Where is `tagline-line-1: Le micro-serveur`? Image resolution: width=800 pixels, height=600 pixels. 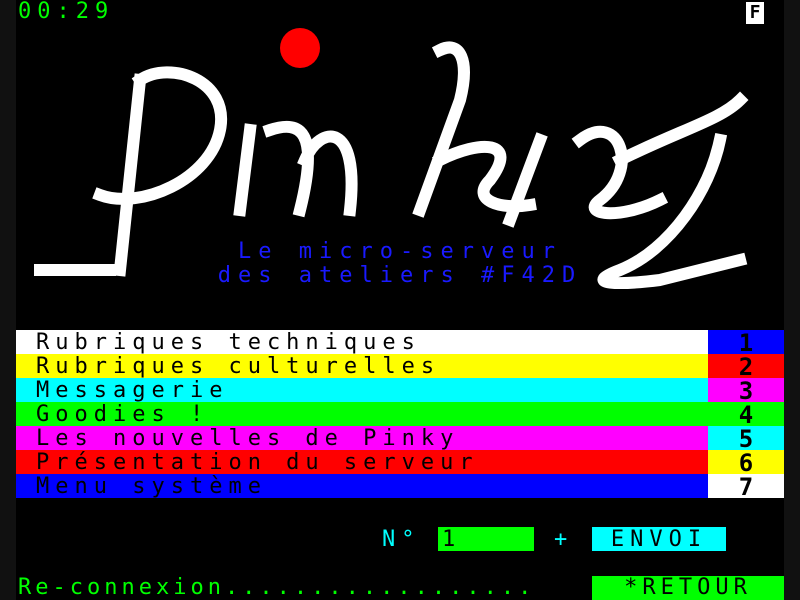 tagline-line-1: Le micro-serveur is located at coordinates (400, 251).